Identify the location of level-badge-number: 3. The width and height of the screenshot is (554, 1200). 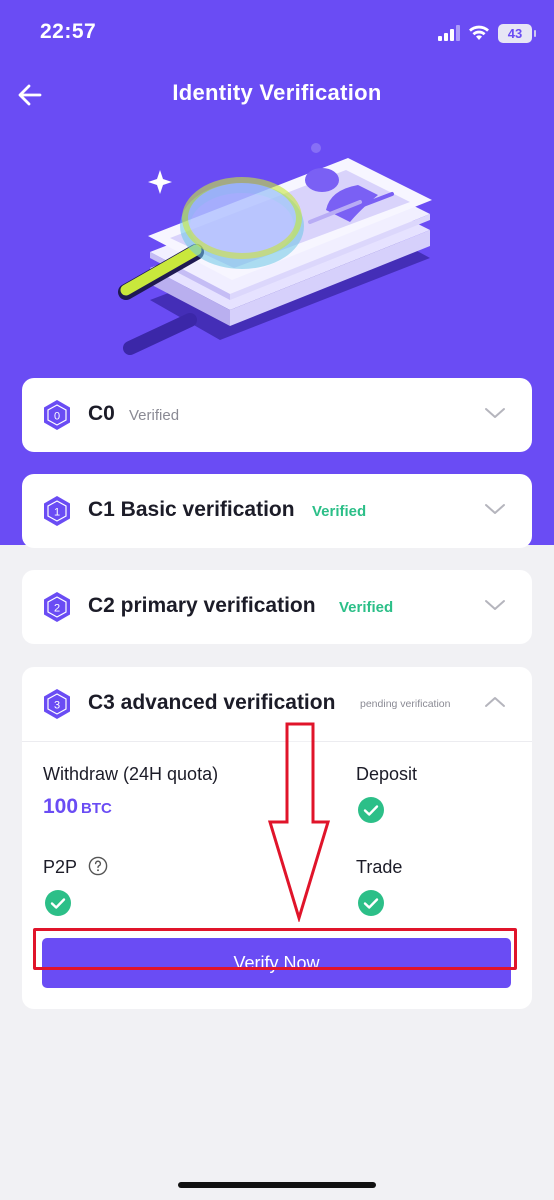
(57, 706).